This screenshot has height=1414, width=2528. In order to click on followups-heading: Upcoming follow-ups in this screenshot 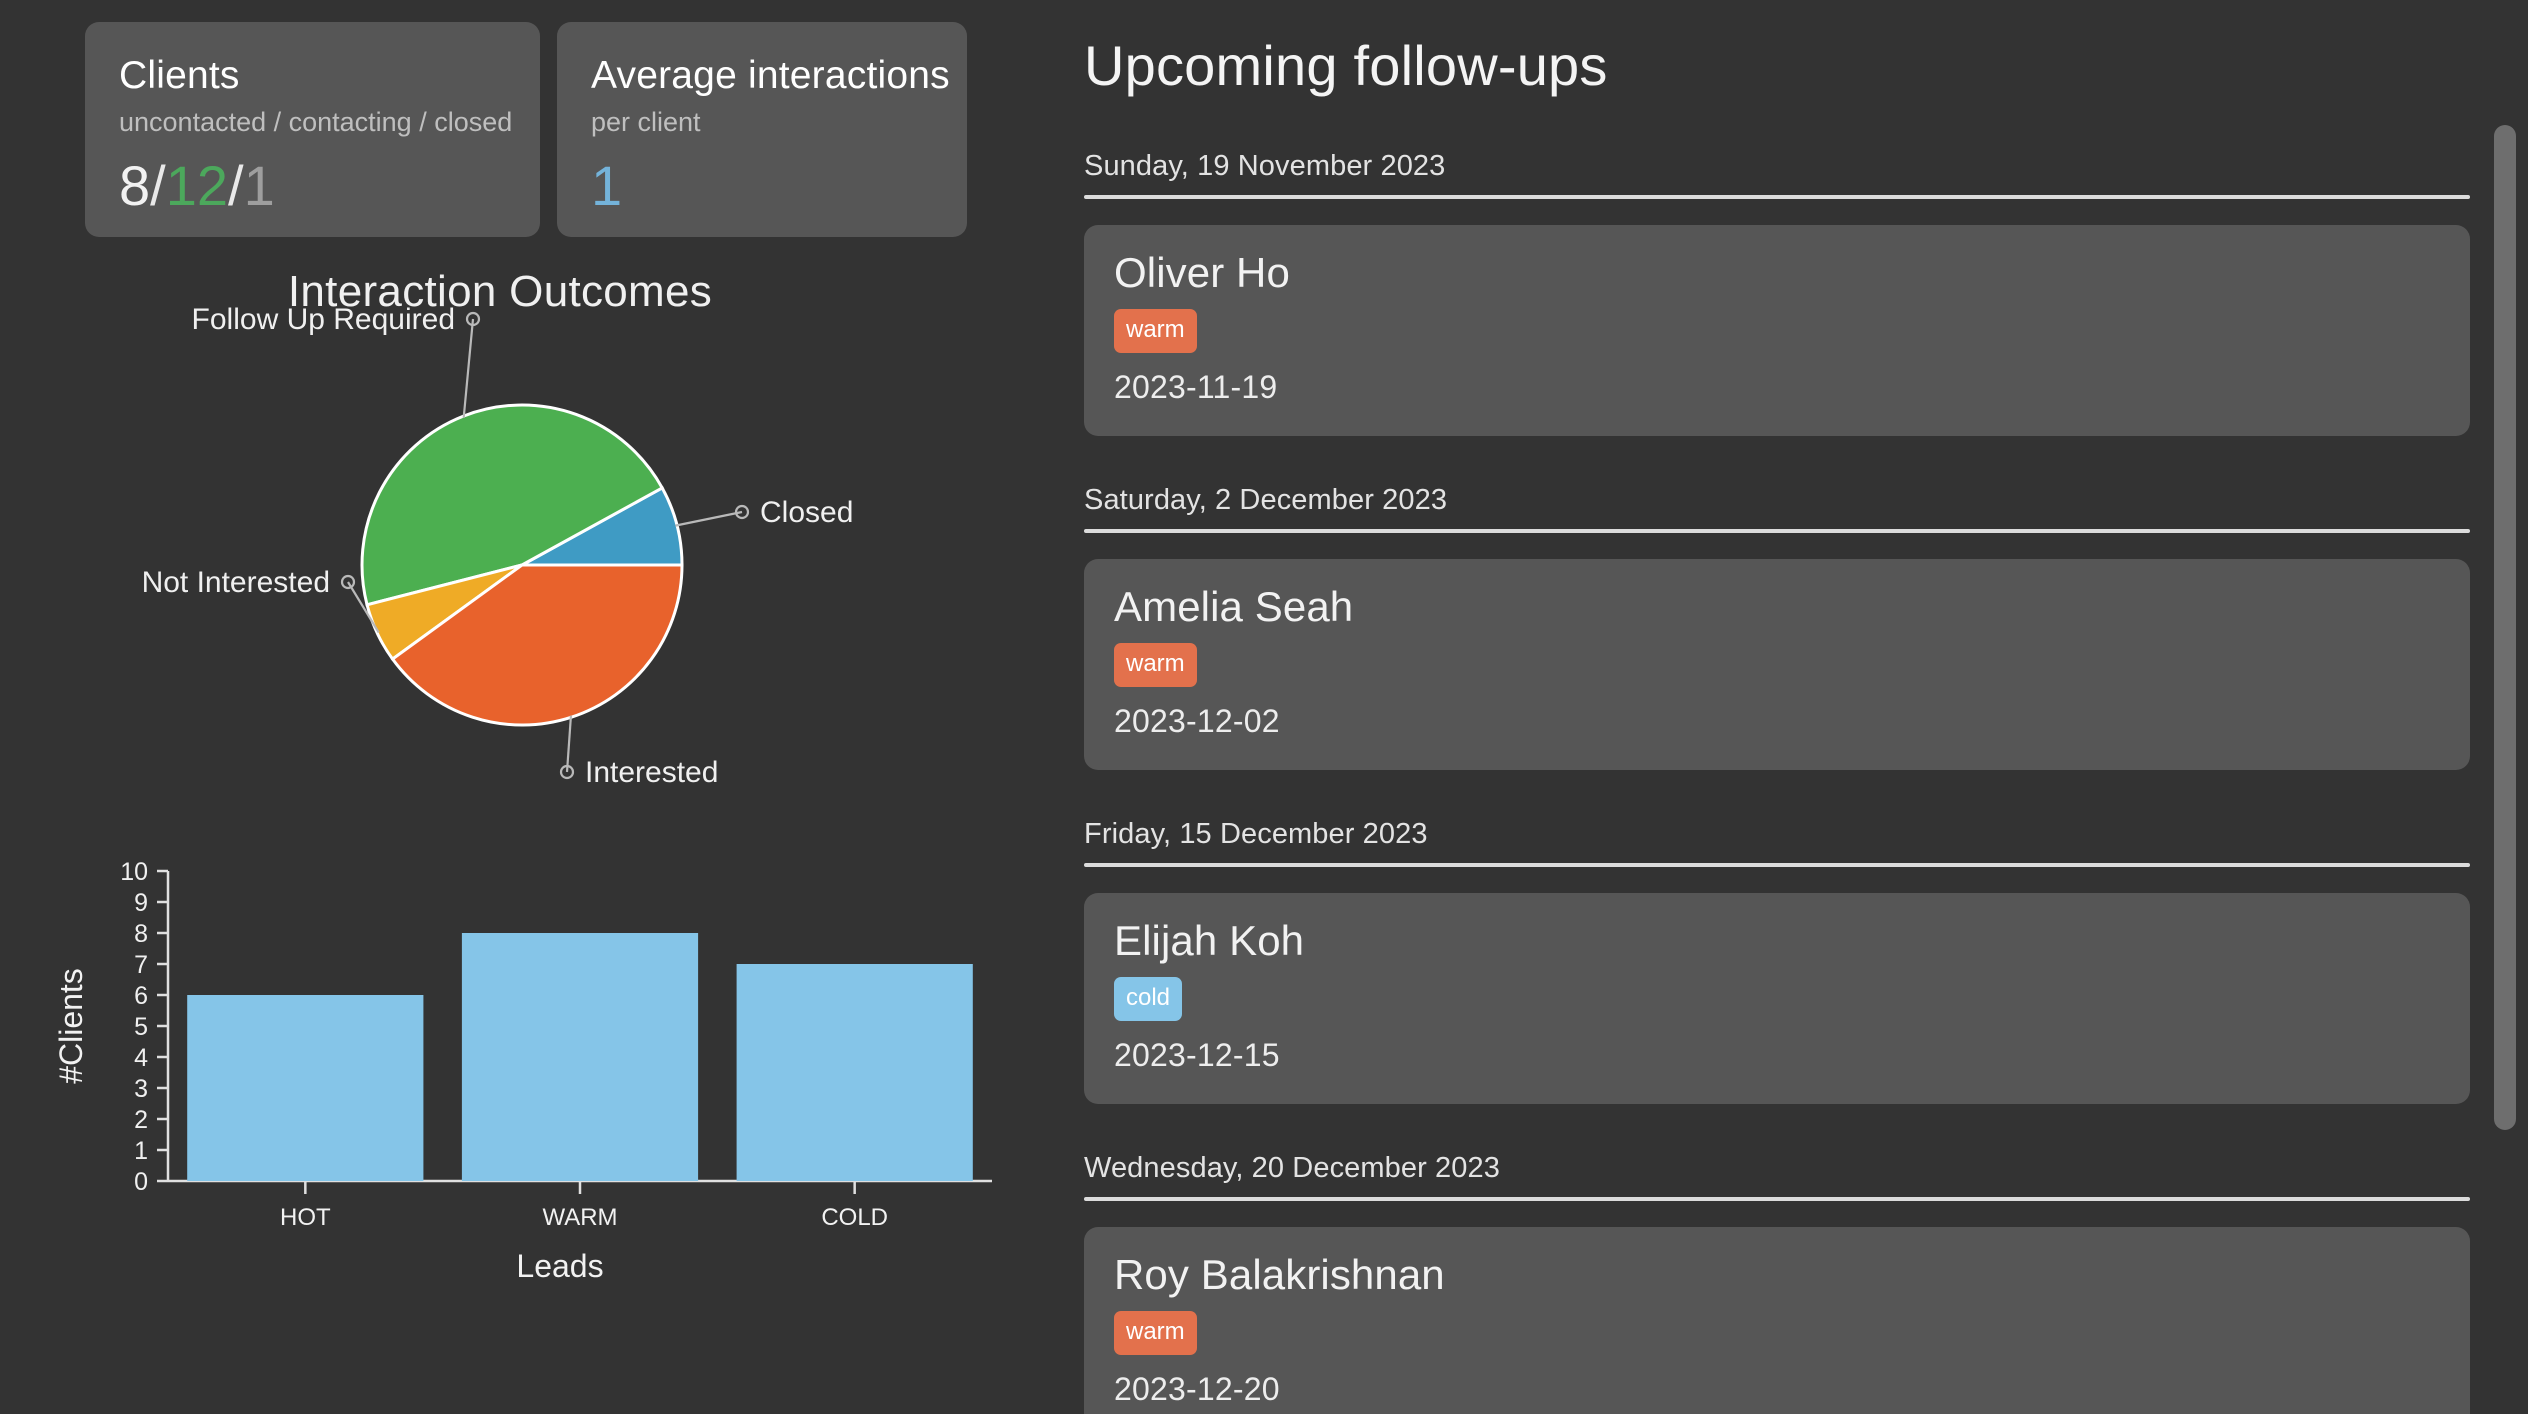, I will do `click(1346, 65)`.